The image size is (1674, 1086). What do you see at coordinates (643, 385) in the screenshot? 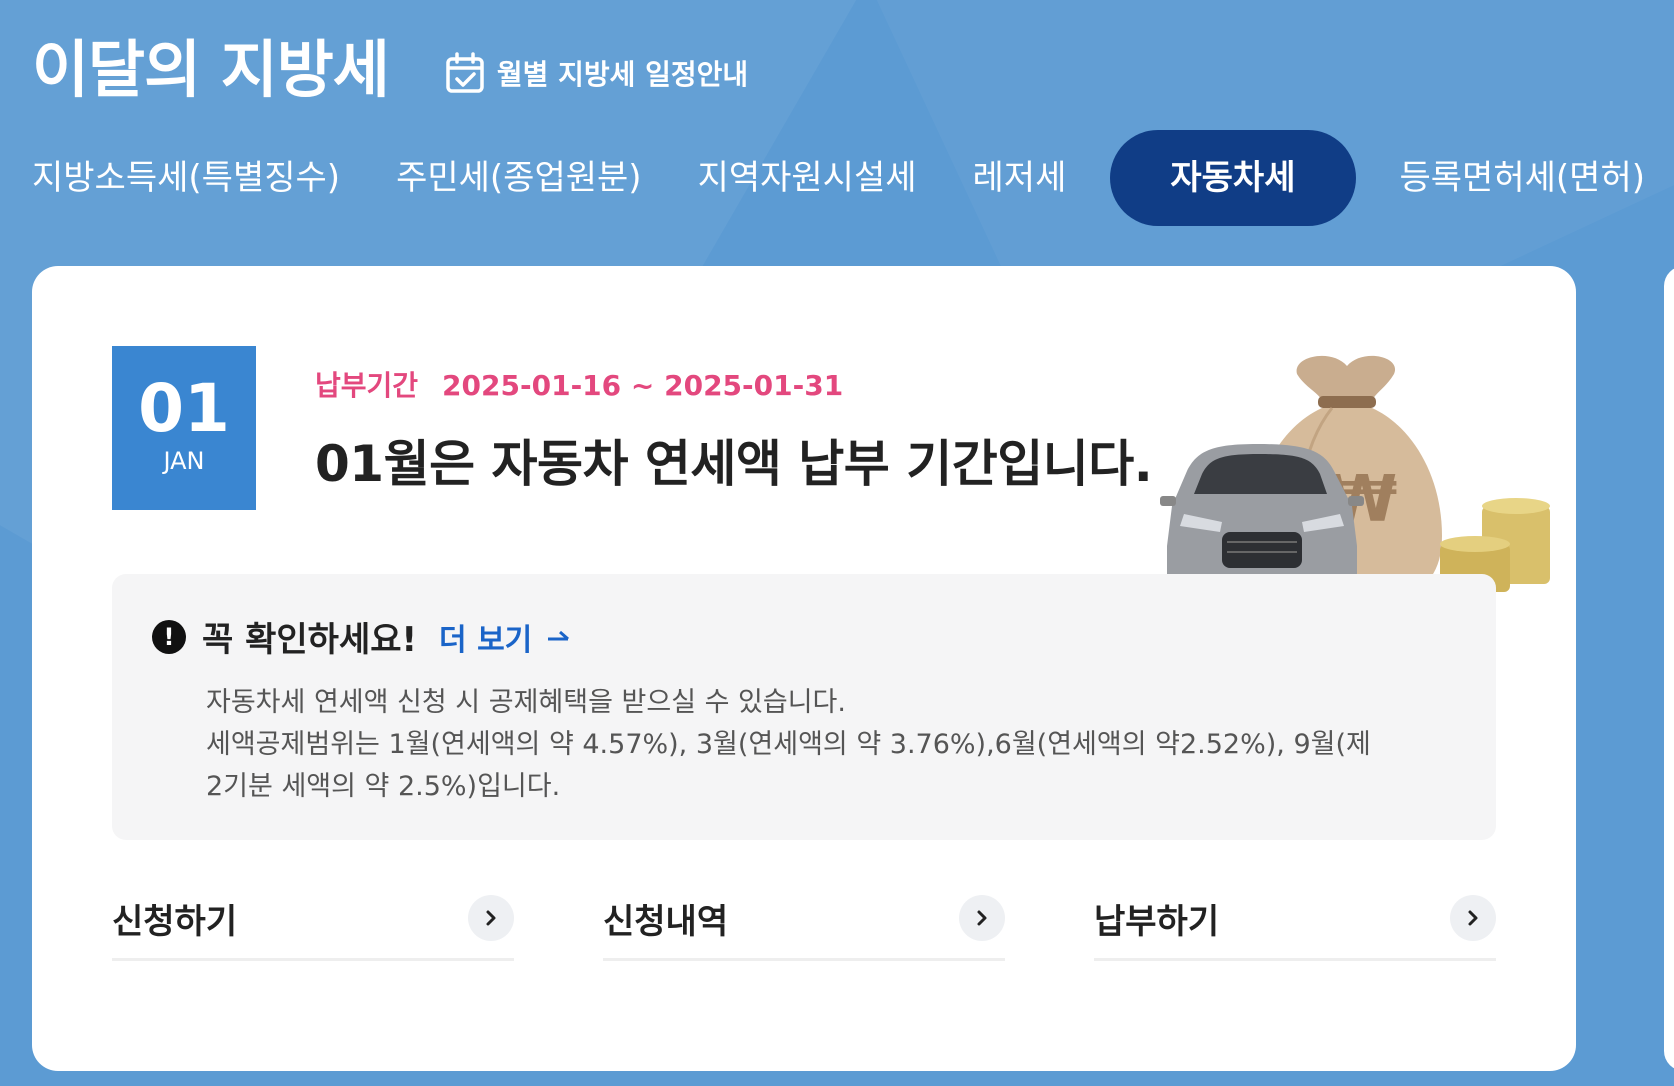
I see `payment-period-value: 2025-01-16 ~ 2025-01-31` at bounding box center [643, 385].